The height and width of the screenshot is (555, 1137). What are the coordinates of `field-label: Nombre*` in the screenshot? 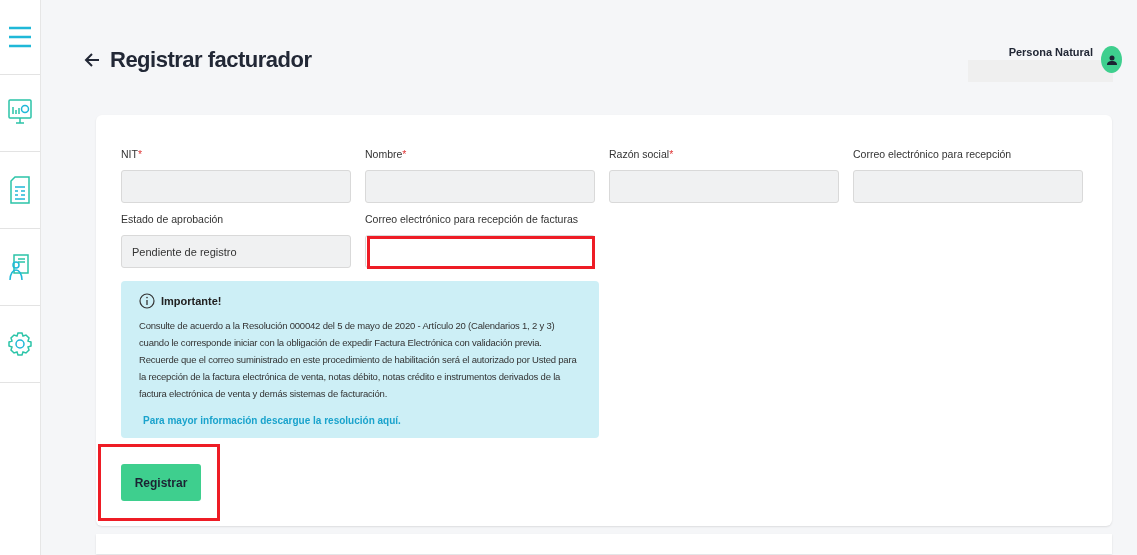 It's located at (386, 155).